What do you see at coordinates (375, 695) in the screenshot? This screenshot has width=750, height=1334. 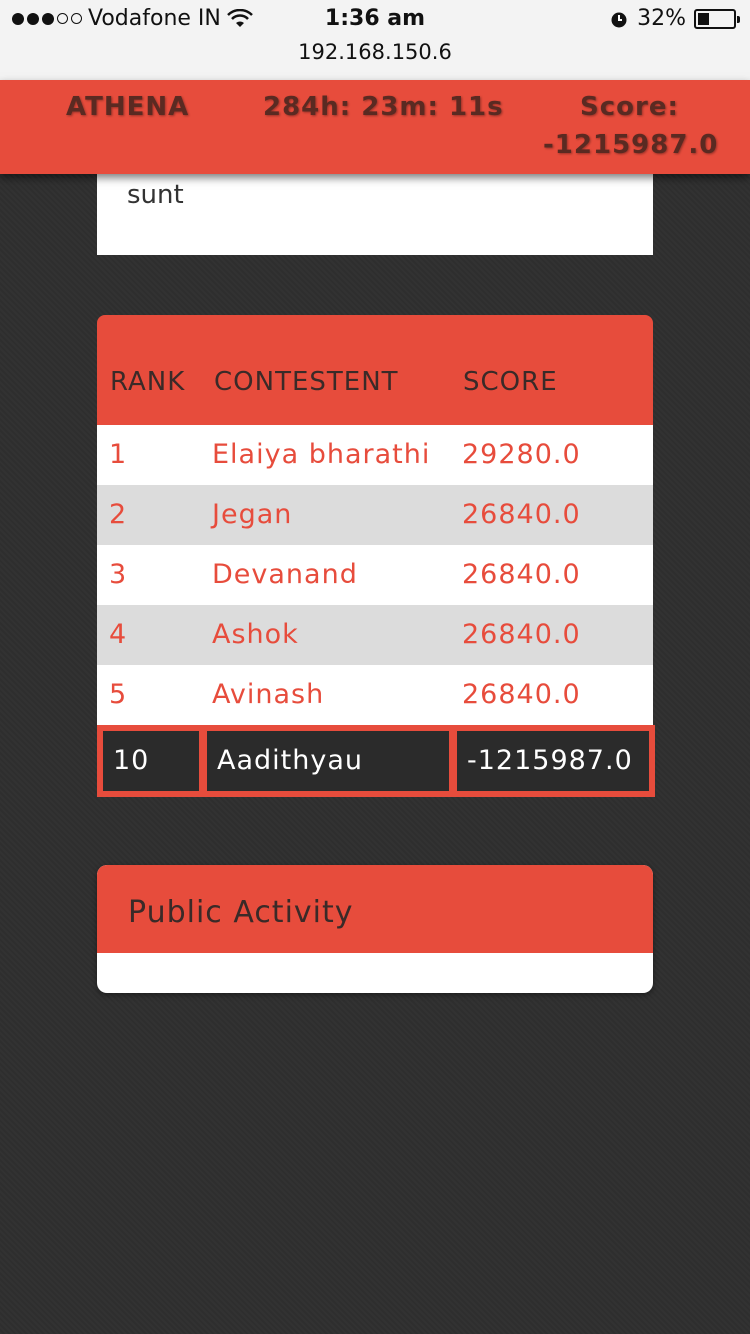 I see `table-row: 5 Avinash 26840.0` at bounding box center [375, 695].